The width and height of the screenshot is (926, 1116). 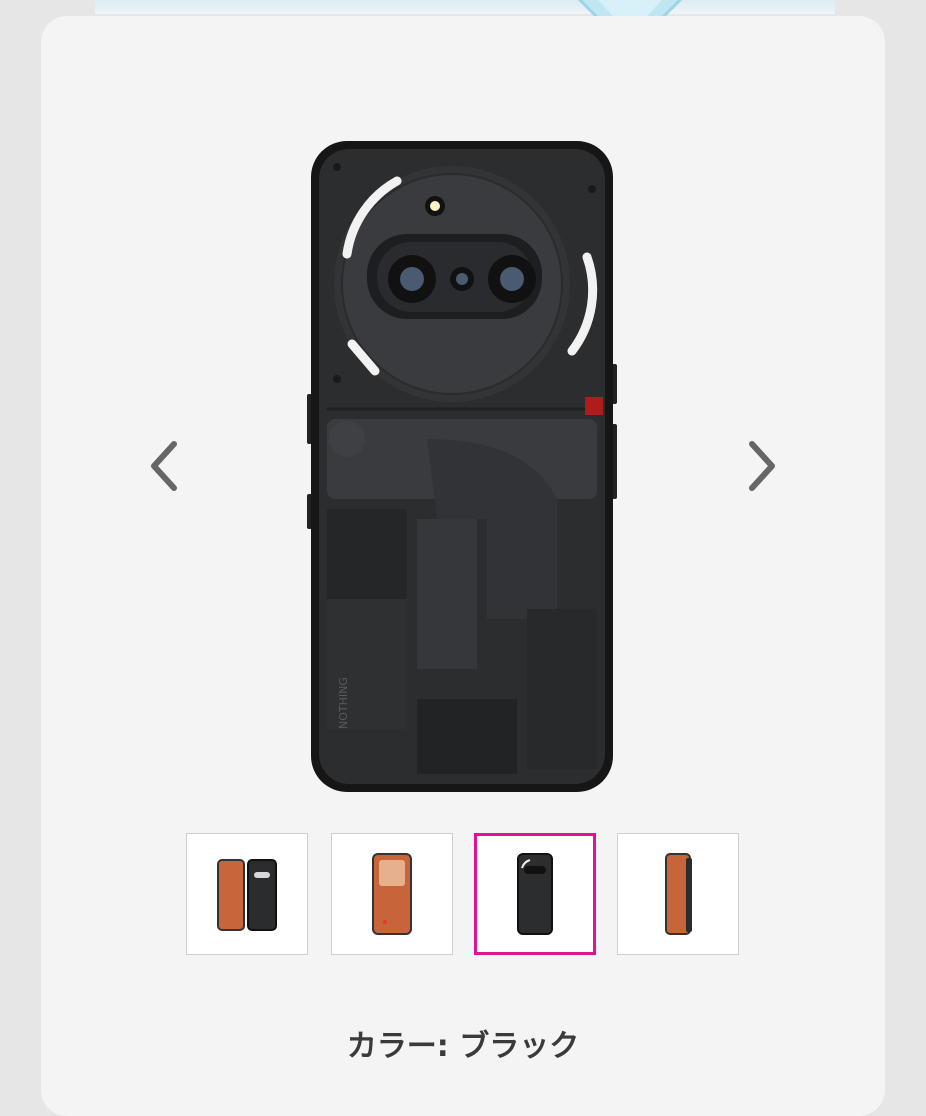 I want to click on chevron-right-icon, so click(x=762, y=466).